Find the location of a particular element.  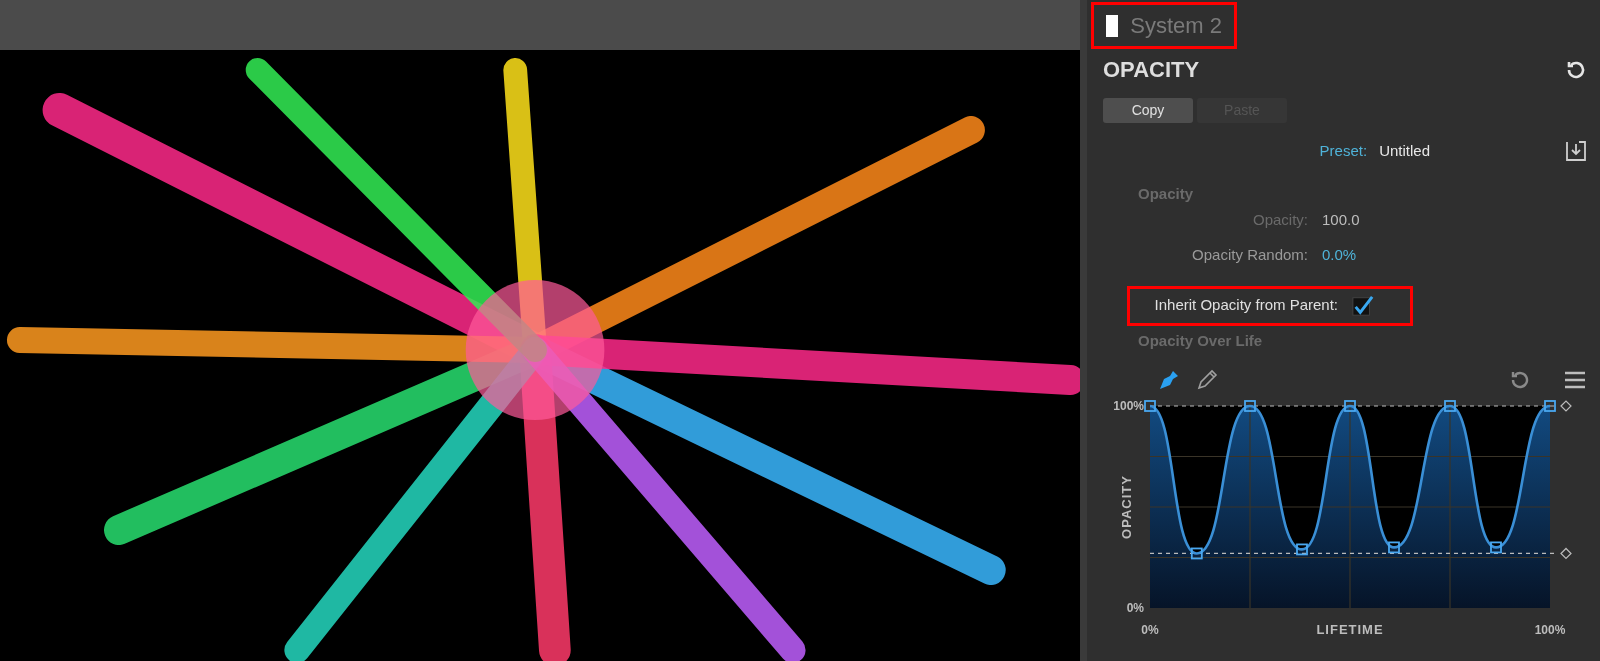

pencil-icon is located at coordinates (1207, 380).